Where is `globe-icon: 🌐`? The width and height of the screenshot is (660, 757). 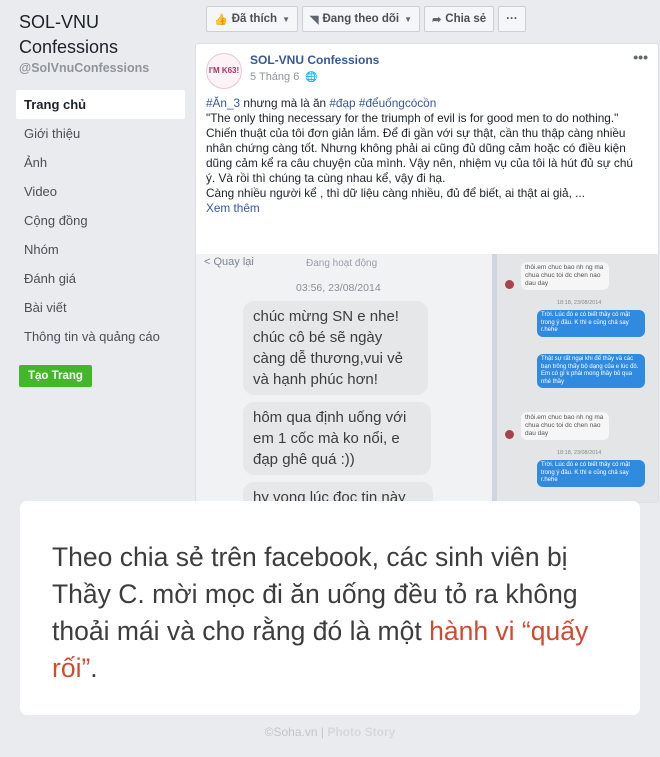 globe-icon: 🌐 is located at coordinates (311, 77).